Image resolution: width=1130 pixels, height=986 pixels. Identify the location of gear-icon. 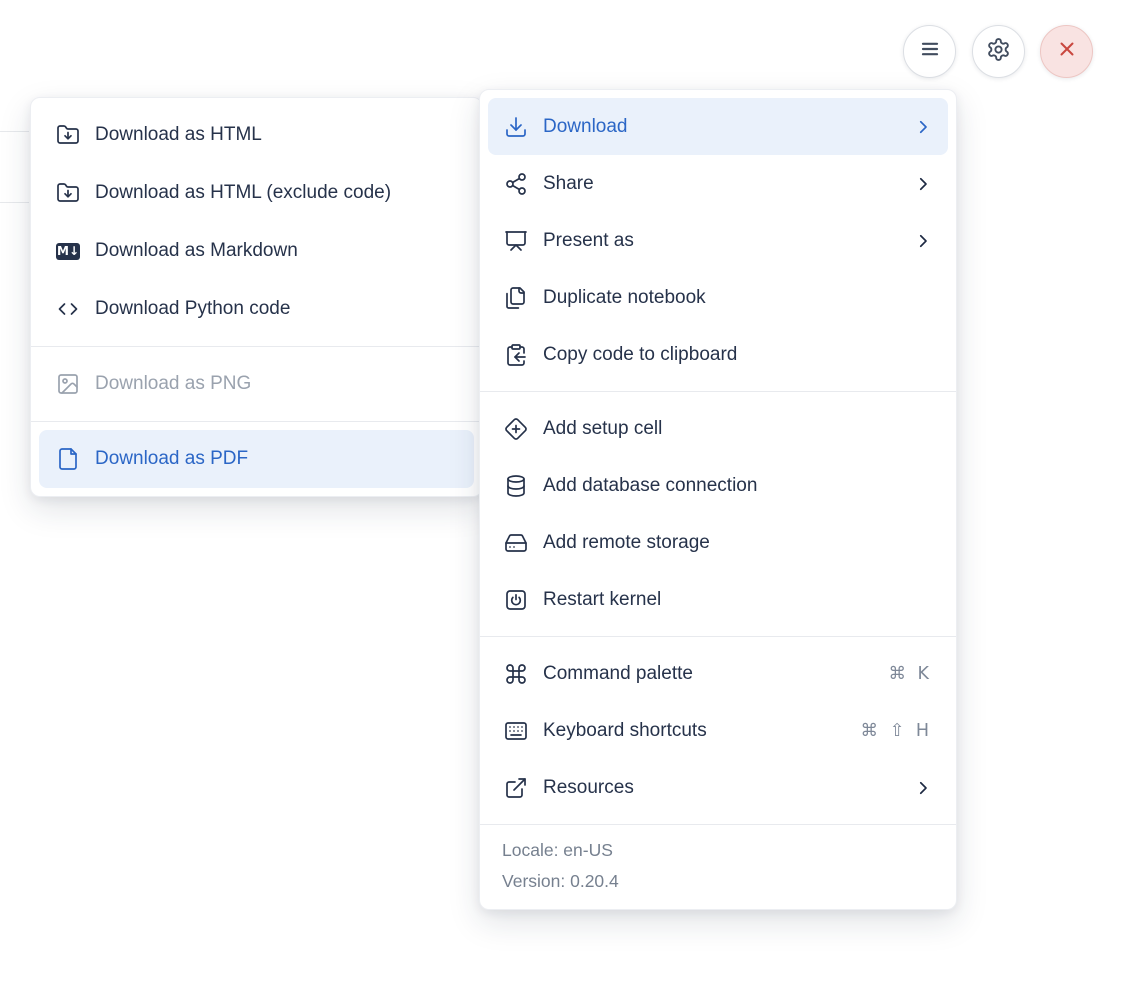
(998, 52).